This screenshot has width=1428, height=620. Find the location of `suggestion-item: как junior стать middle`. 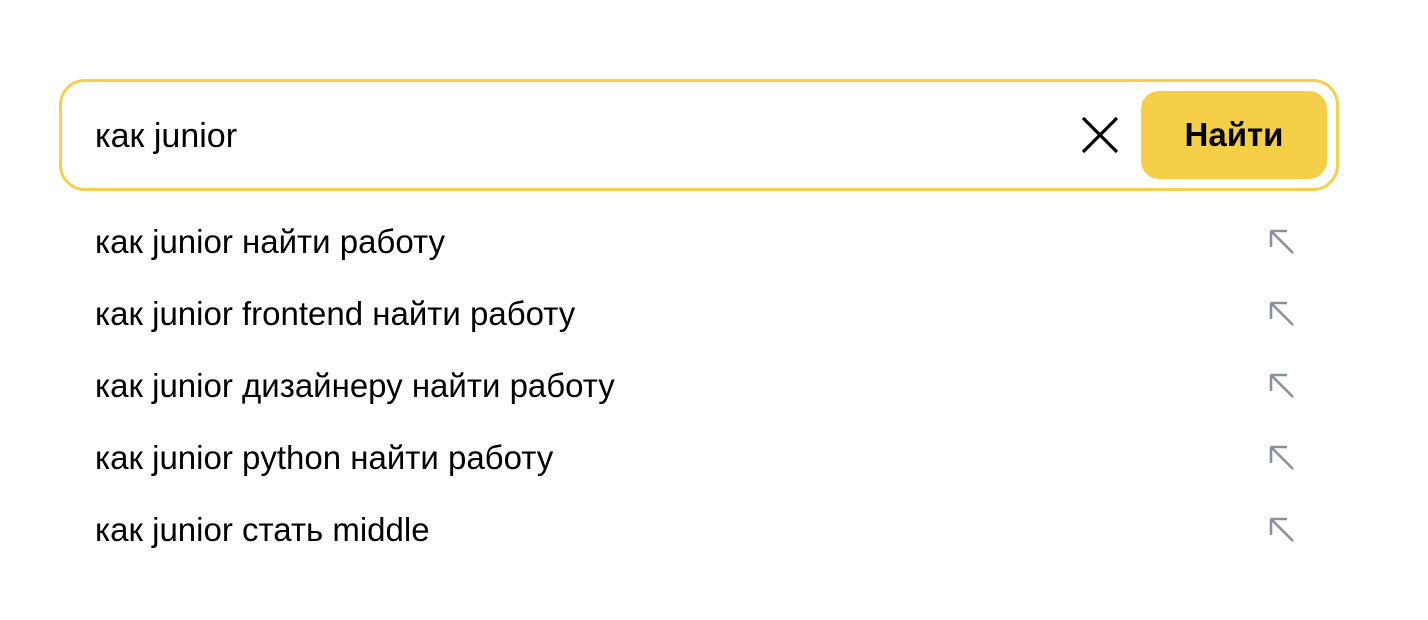

suggestion-item: как junior стать middle is located at coordinates (700, 530).